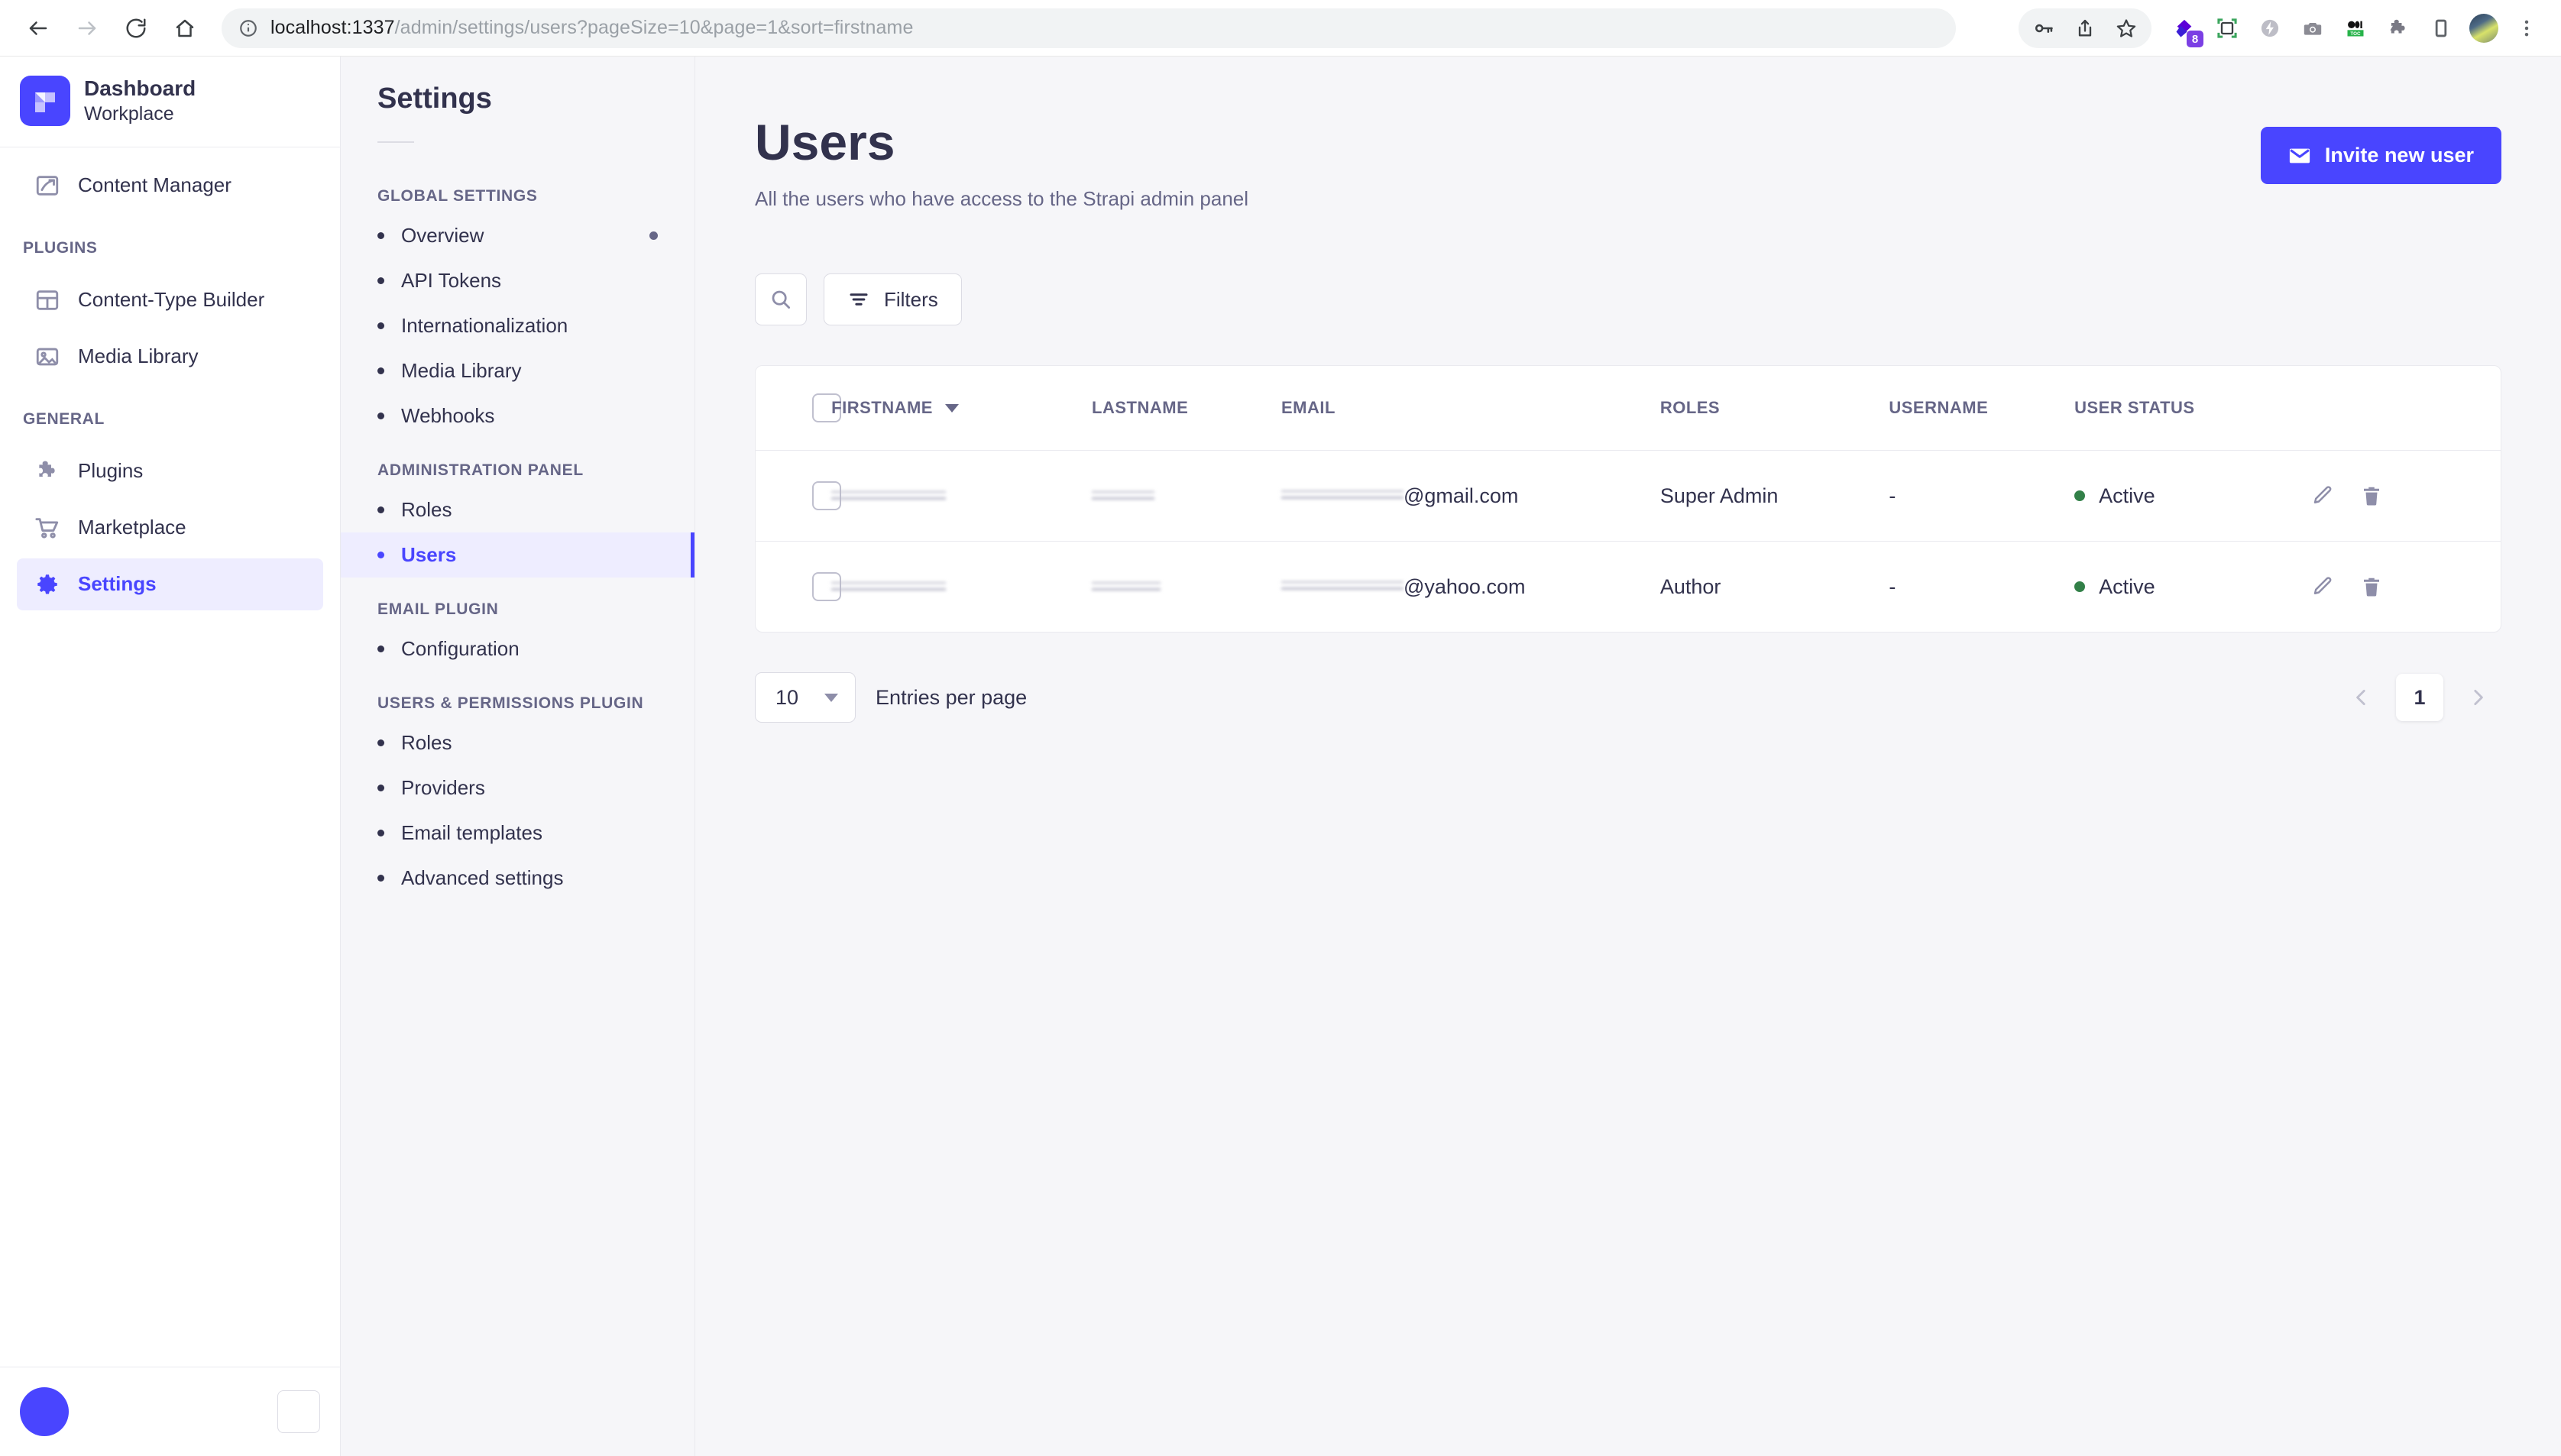  I want to click on subnav-item-label: Providers, so click(443, 788).